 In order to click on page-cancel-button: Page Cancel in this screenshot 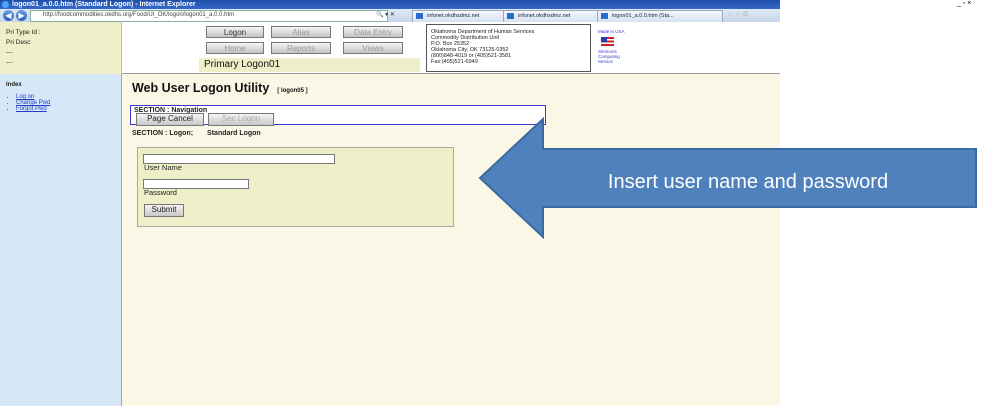, I will do `click(170, 119)`.